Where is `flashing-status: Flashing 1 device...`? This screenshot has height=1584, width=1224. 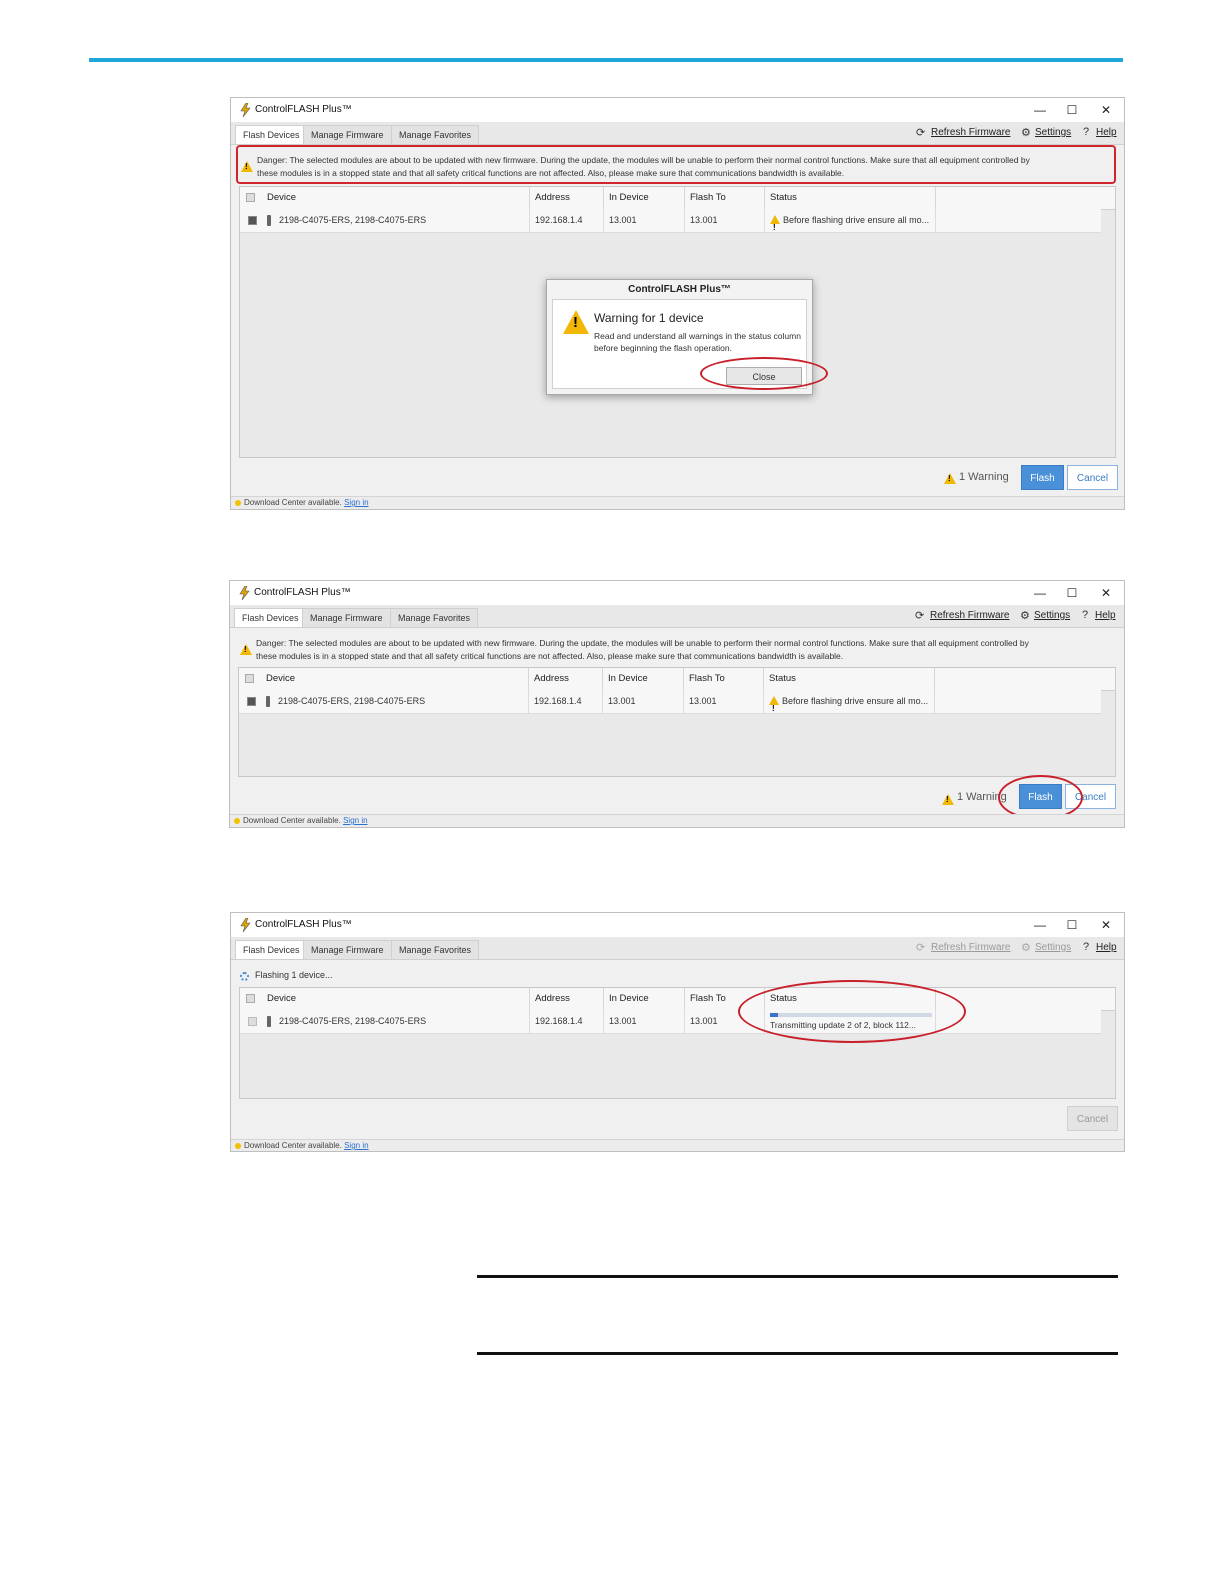 flashing-status: Flashing 1 device... is located at coordinates (294, 975).